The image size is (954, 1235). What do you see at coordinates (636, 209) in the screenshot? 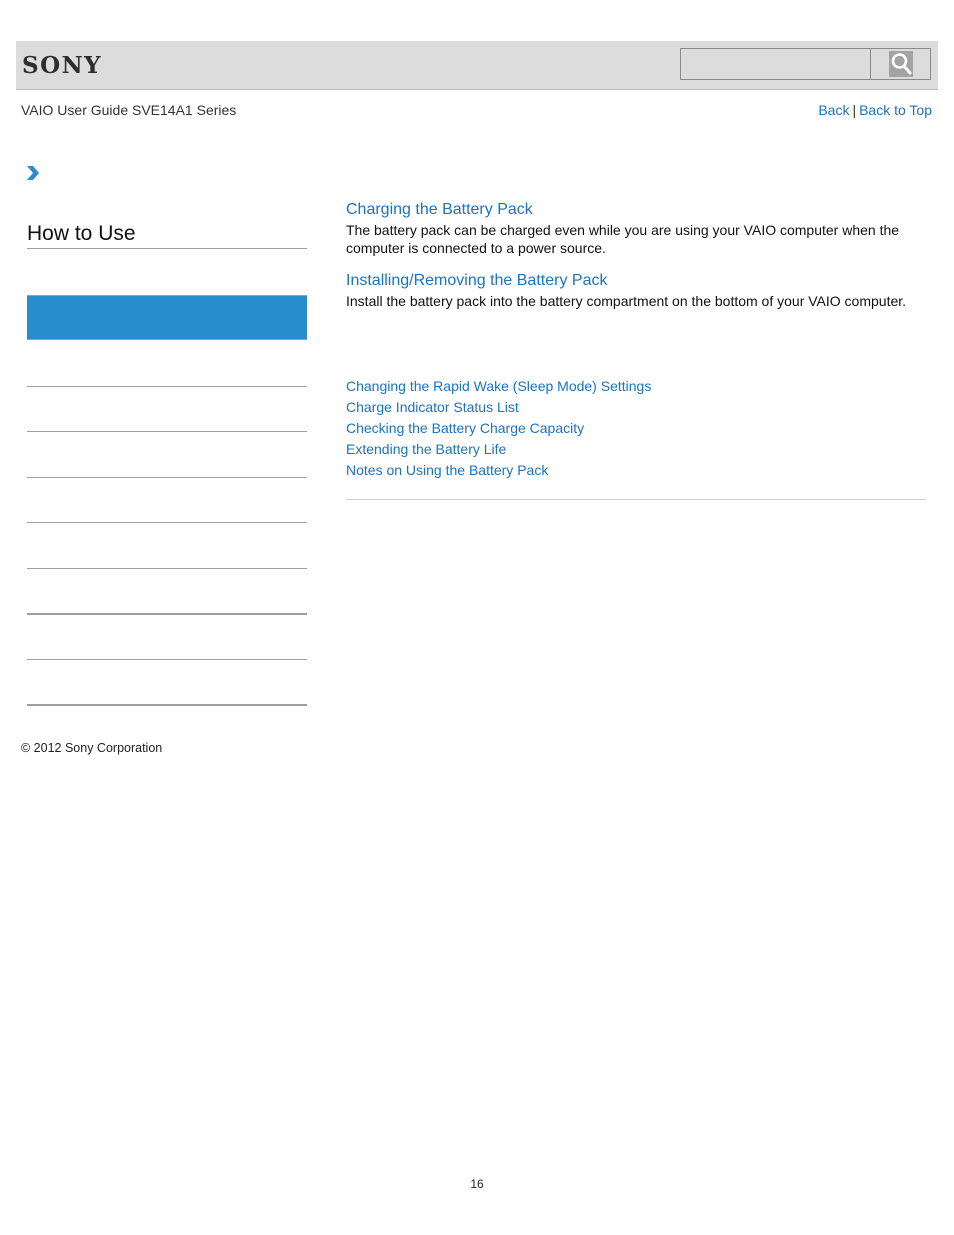
I see `section-title-link: Charging the Battery Pack` at bounding box center [636, 209].